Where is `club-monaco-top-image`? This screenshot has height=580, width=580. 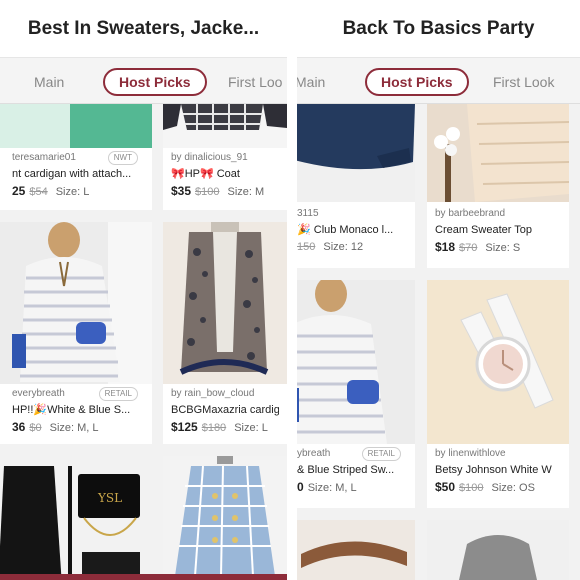
club-monaco-top-image is located at coordinates (356, 153).